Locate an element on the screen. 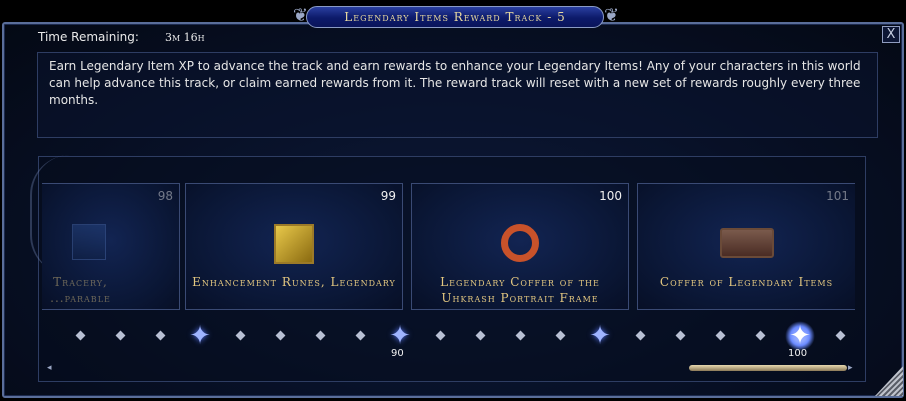 The width and height of the screenshot is (906, 401). scrollbar-thumb is located at coordinates (768, 368).